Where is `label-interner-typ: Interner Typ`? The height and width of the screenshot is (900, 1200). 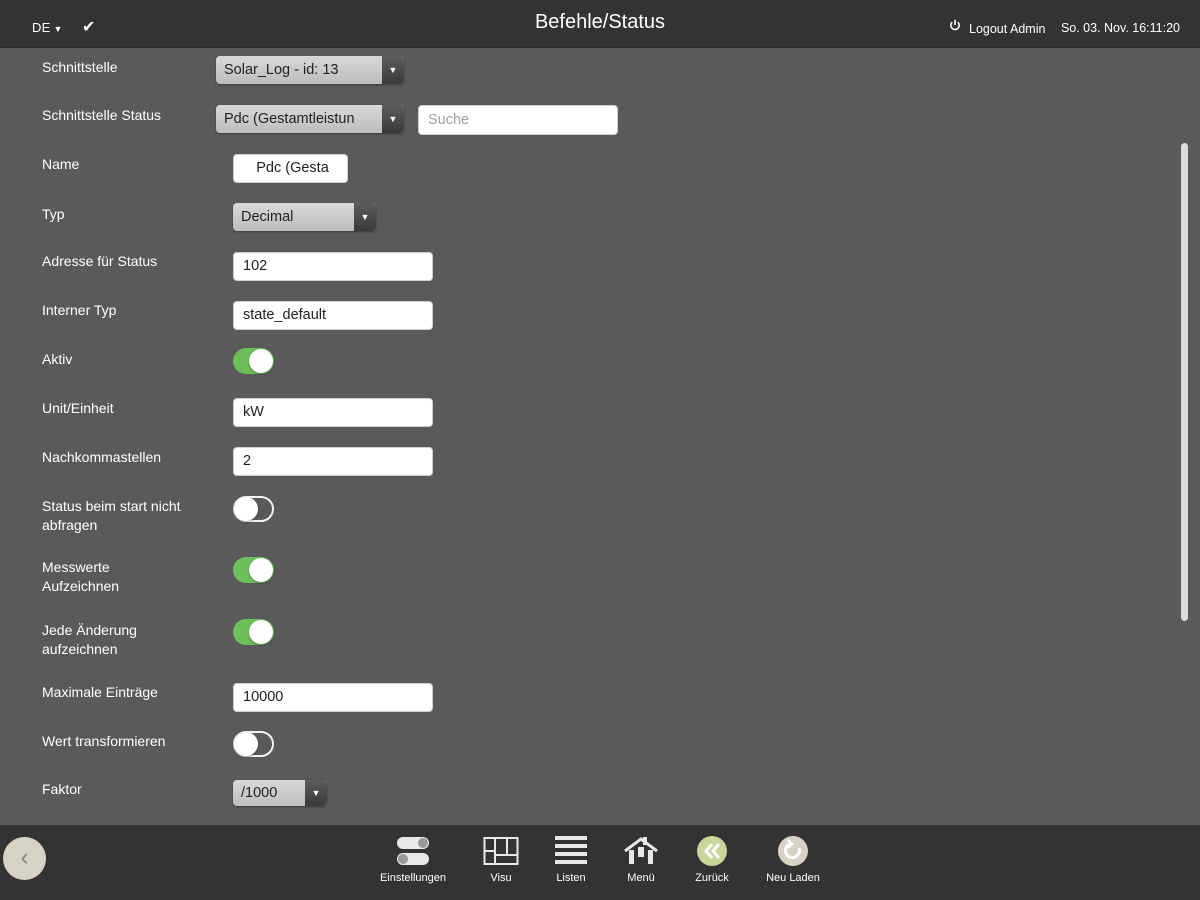 label-interner-typ: Interner Typ is located at coordinates (79, 310).